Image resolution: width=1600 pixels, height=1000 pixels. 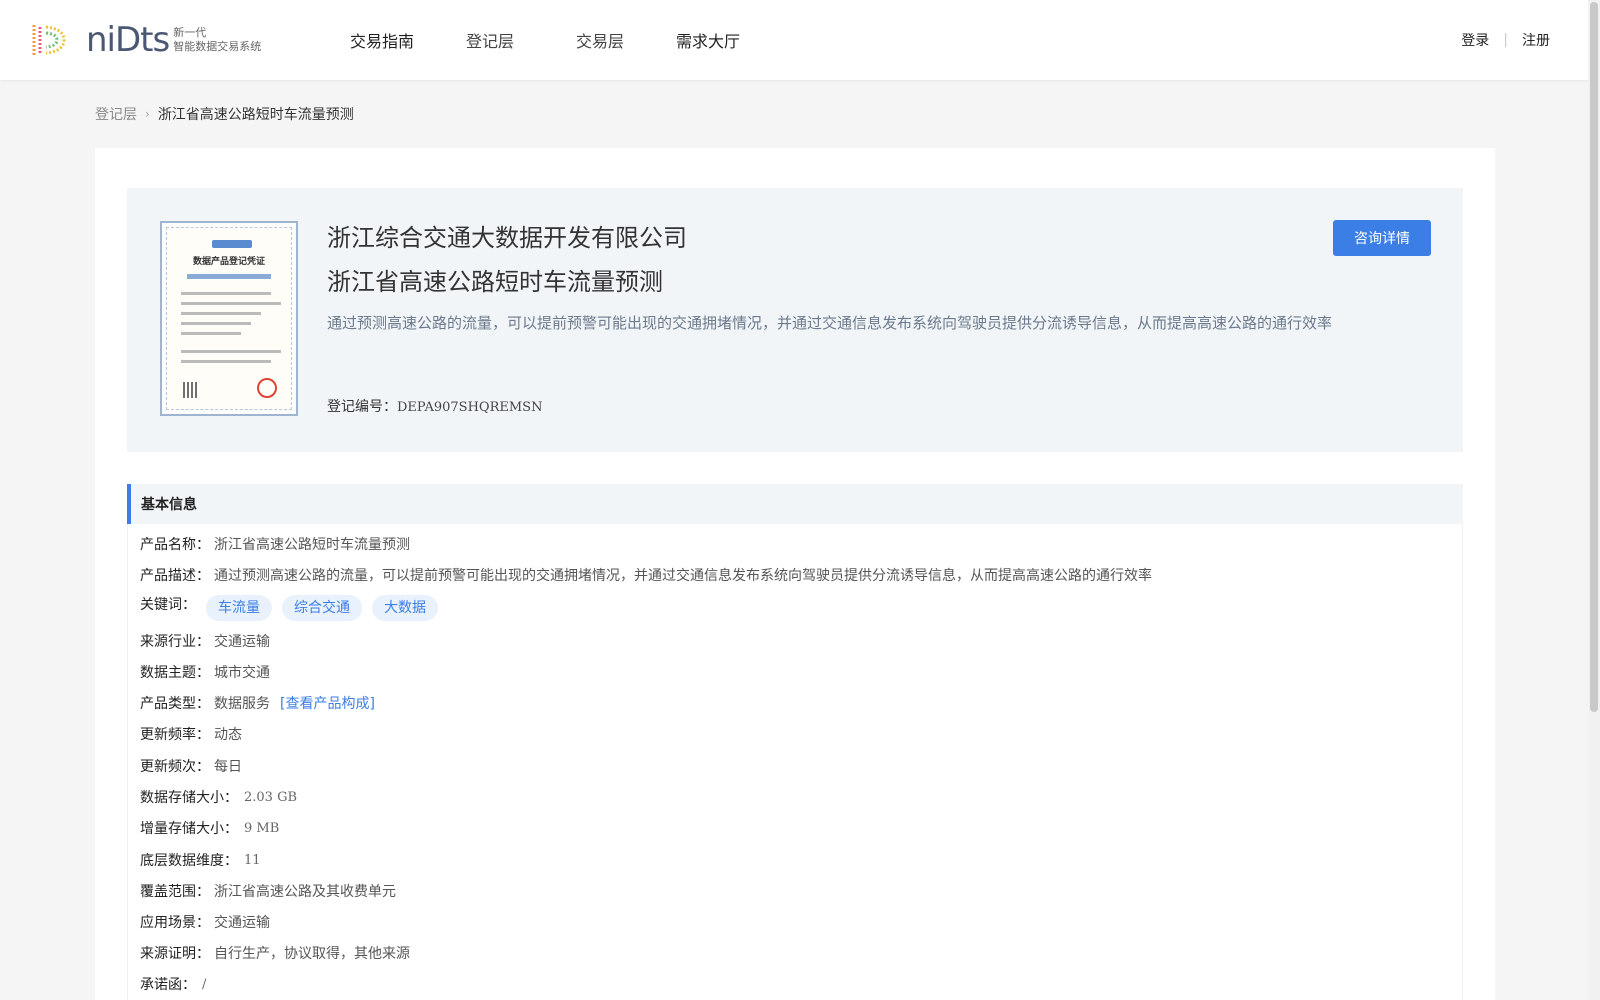 I want to click on keyword-tag: 车流量, so click(x=239, y=608).